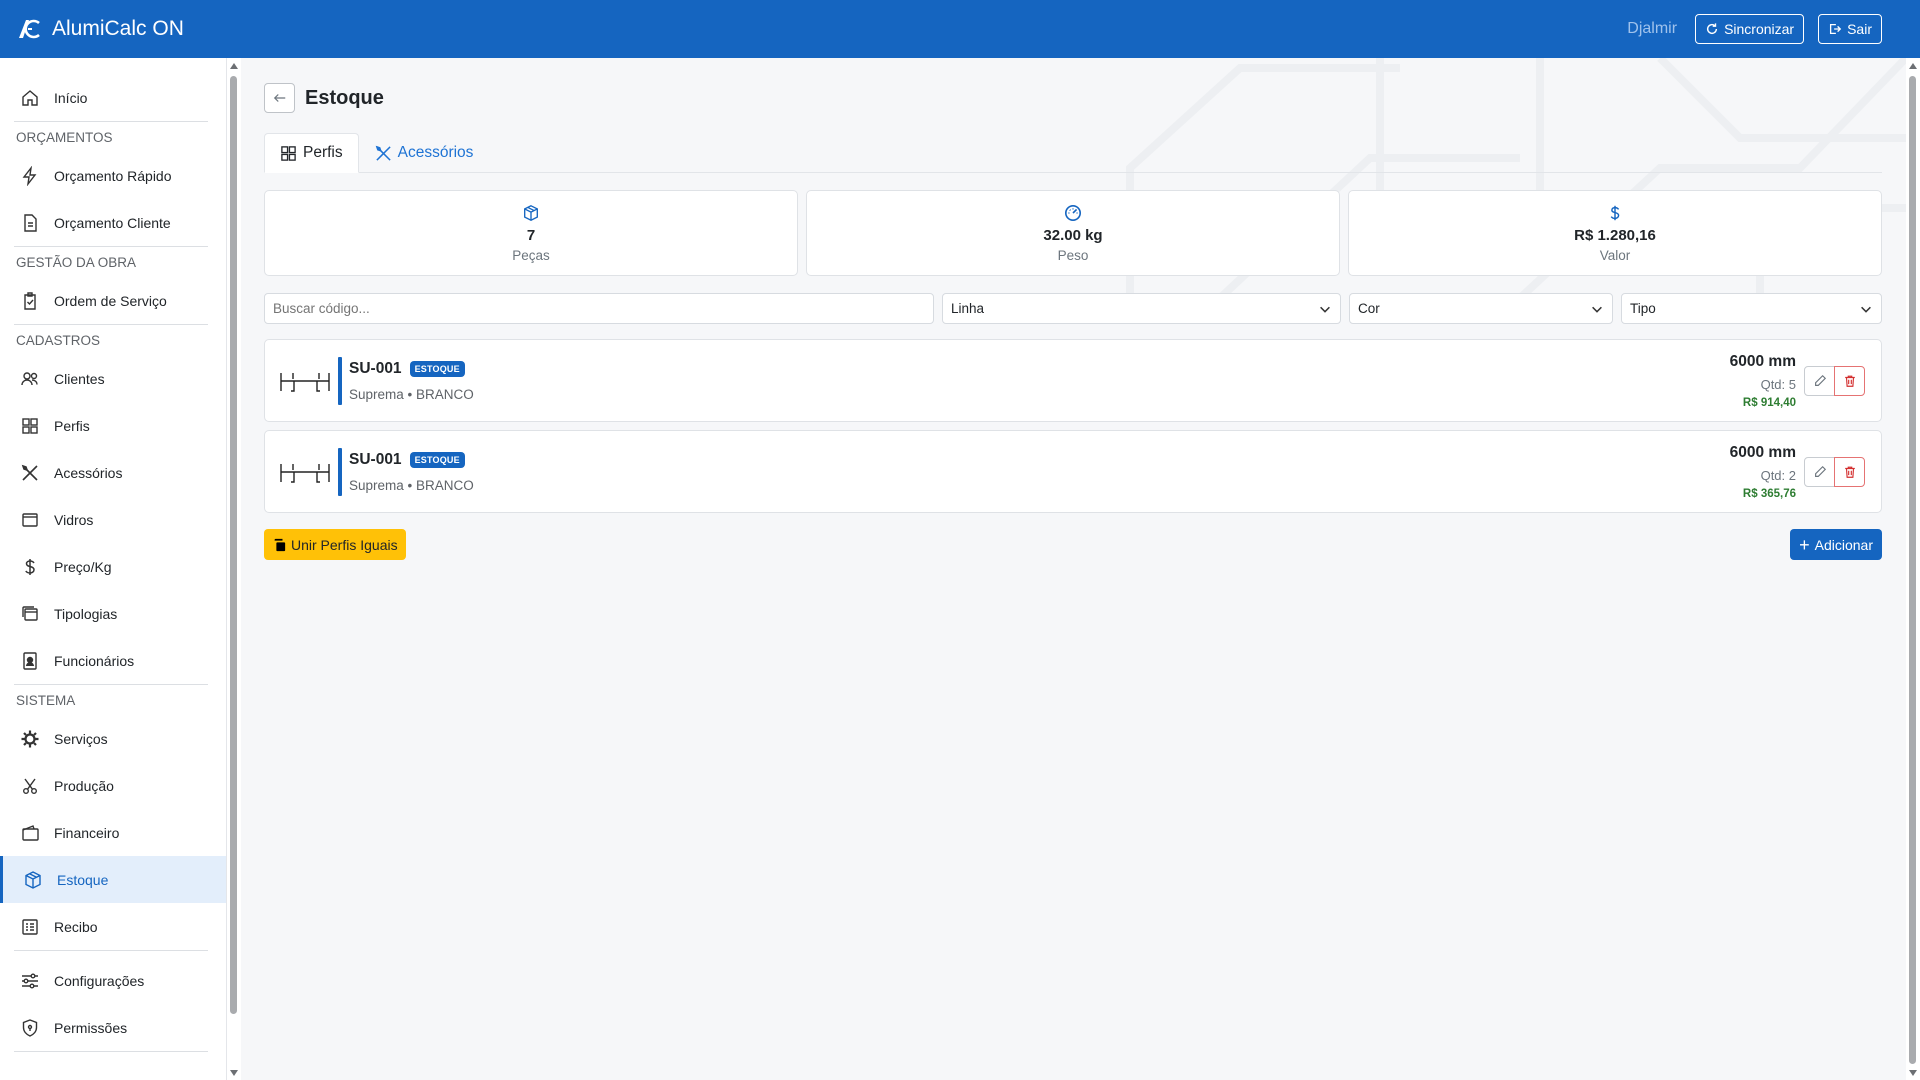 Image resolution: width=1920 pixels, height=1080 pixels. I want to click on cor-select: Cor, so click(1481, 308).